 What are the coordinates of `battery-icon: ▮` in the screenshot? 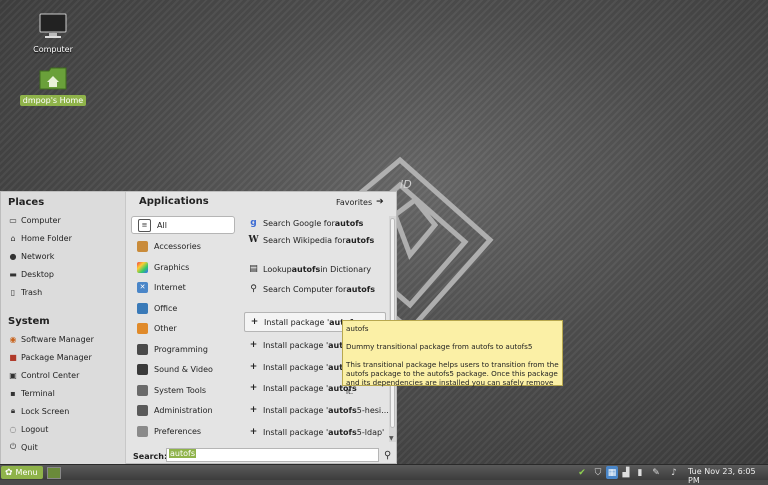 It's located at (640, 472).